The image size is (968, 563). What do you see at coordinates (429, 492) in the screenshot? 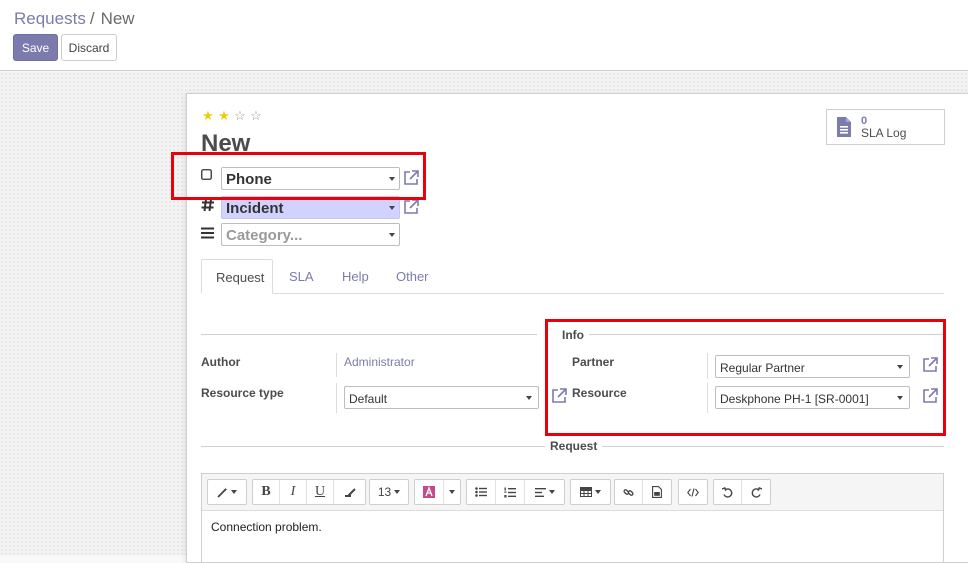
I see `text-color-button` at bounding box center [429, 492].